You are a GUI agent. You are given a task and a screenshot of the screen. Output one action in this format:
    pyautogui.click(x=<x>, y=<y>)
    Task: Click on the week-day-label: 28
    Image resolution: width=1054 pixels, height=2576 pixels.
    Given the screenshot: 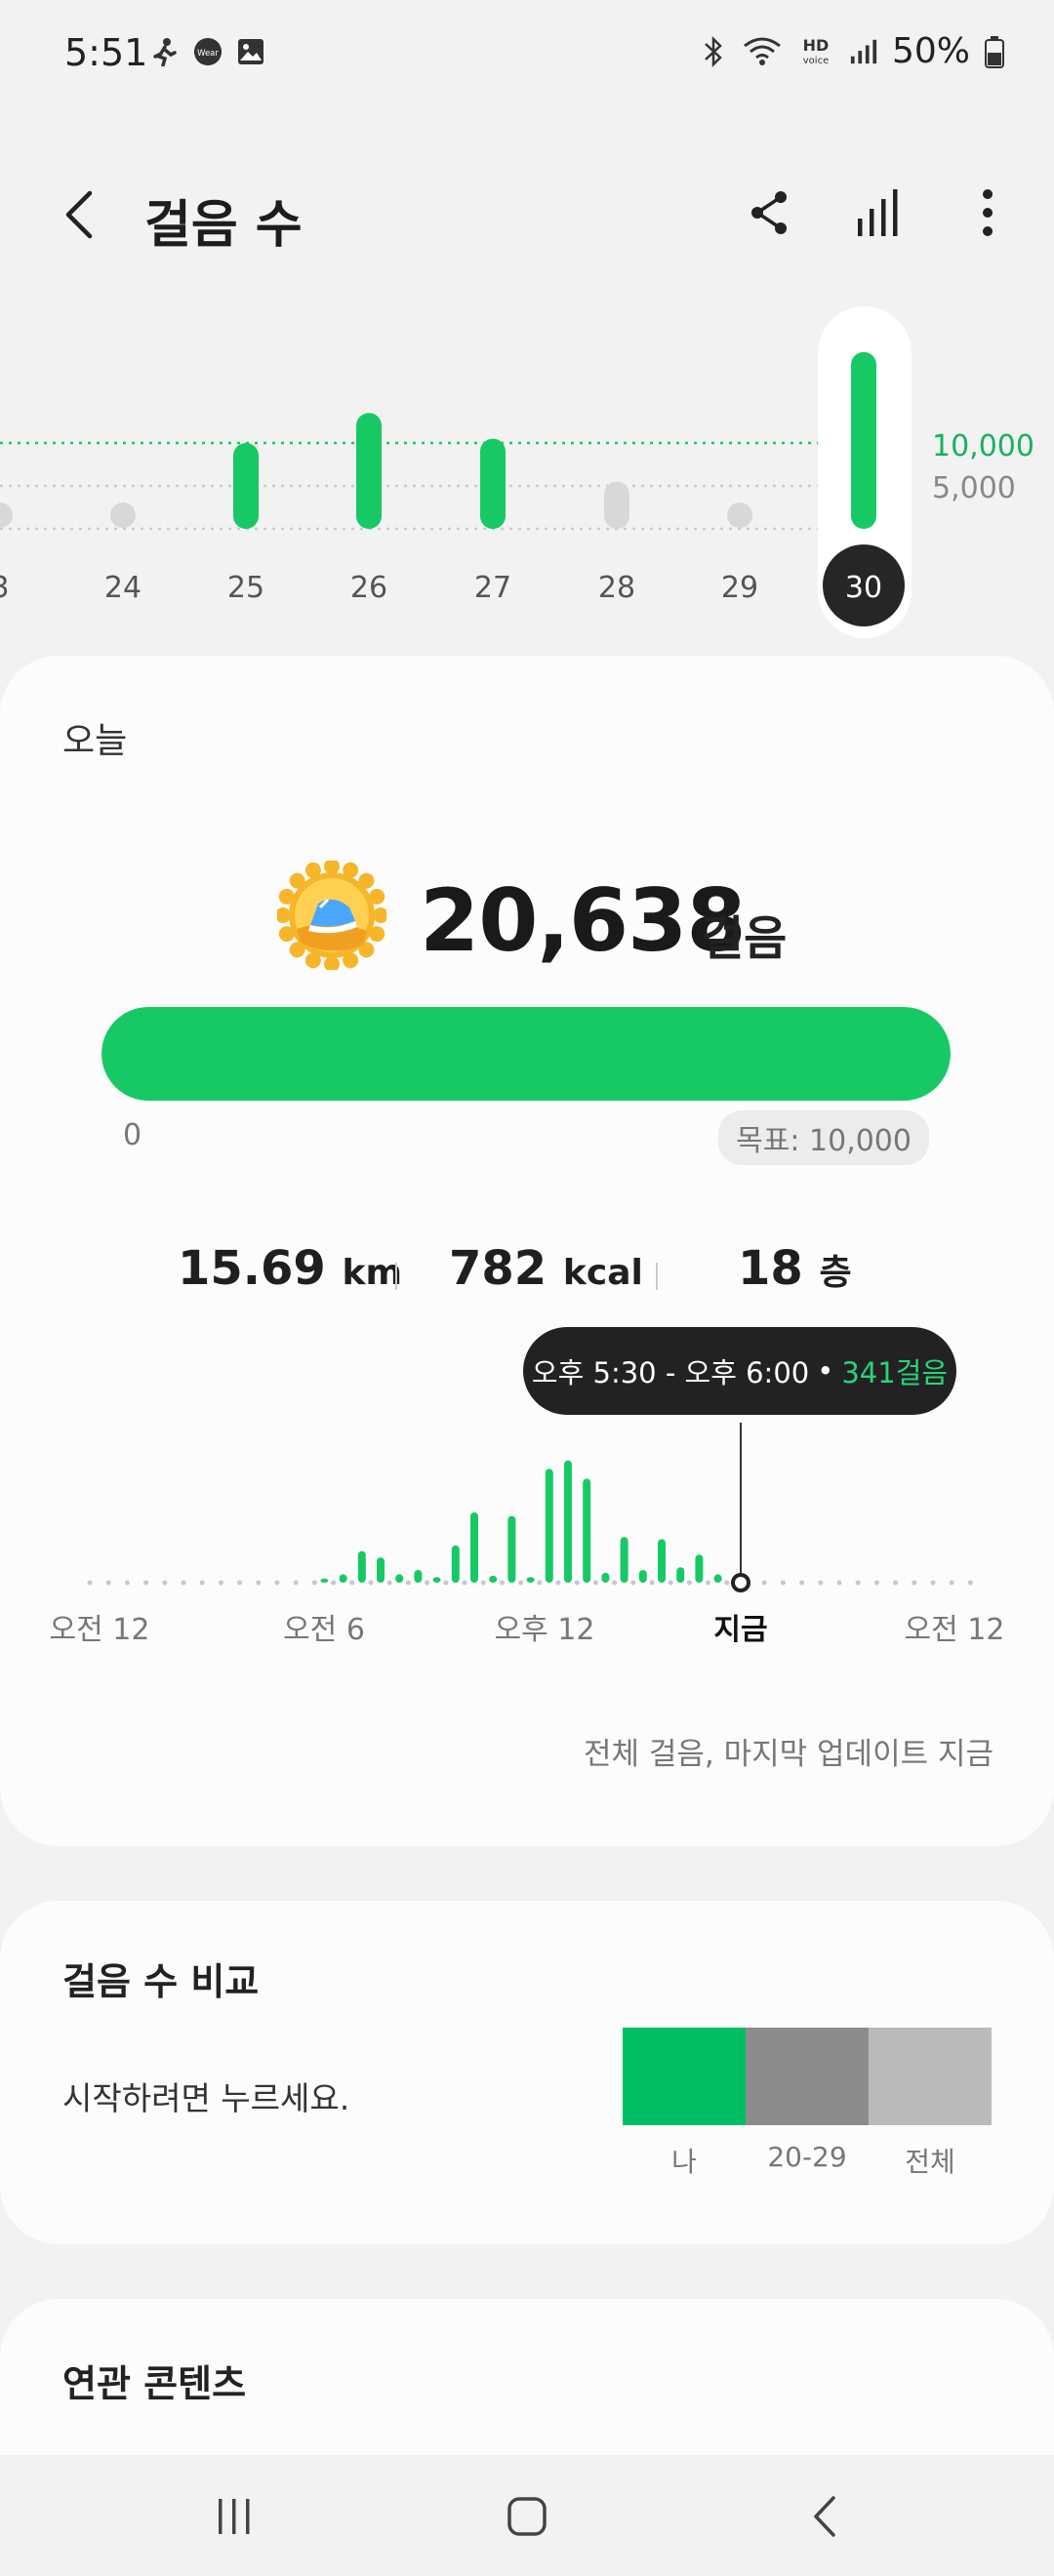 What is the action you would take?
    pyautogui.click(x=617, y=588)
    